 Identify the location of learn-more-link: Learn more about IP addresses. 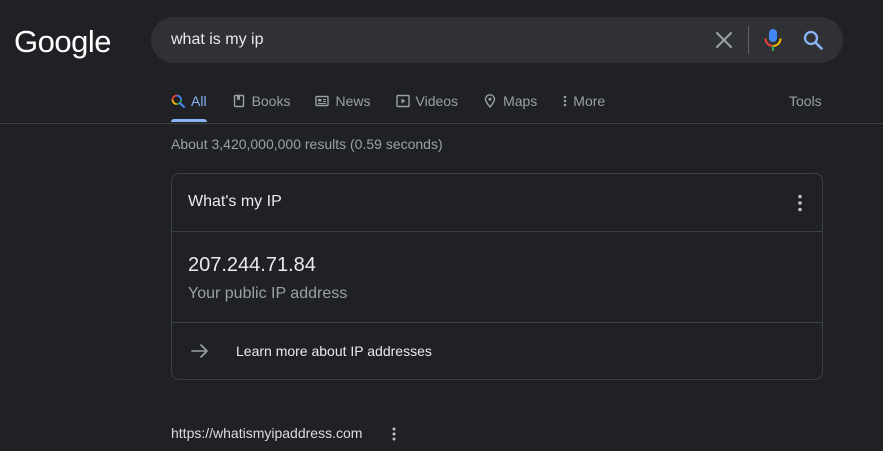
(497, 351).